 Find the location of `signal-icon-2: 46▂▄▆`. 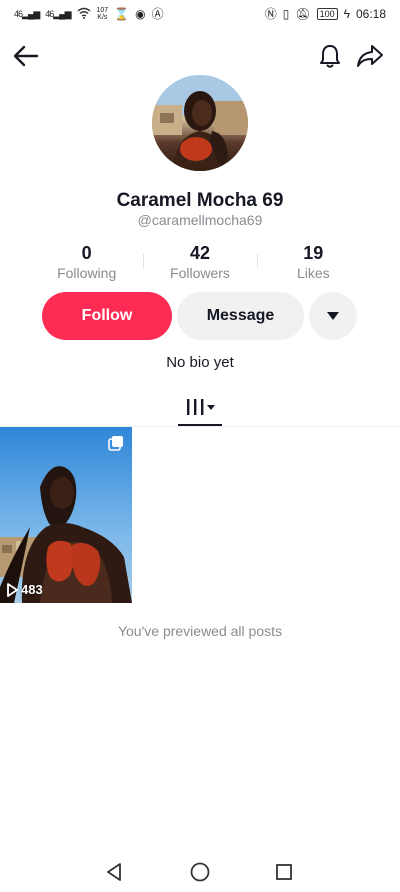

signal-icon-2: 46▂▄▆ is located at coordinates (58, 13).